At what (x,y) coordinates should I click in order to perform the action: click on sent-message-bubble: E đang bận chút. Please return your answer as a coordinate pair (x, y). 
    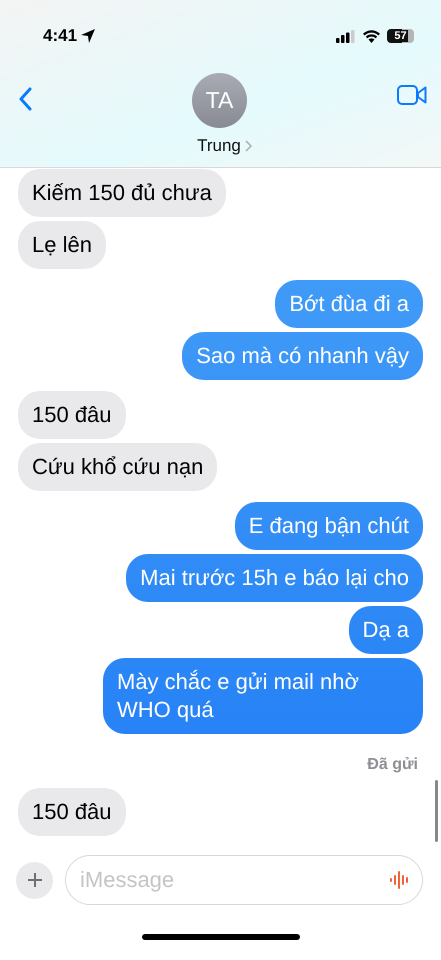
    Looking at the image, I should click on (328, 526).